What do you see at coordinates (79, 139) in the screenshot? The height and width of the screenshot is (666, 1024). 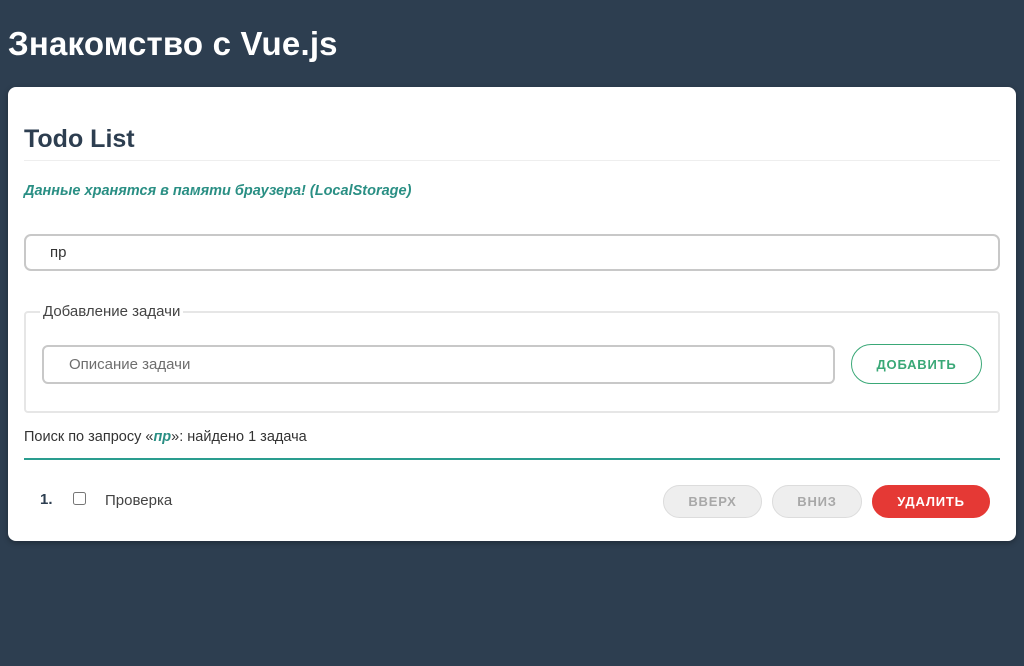 I see `card-title: Todo List` at bounding box center [79, 139].